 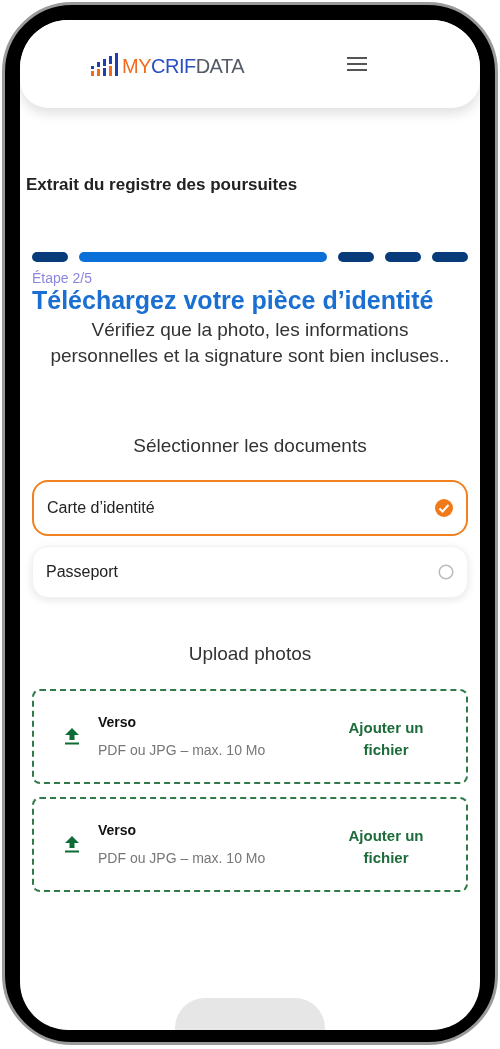 What do you see at coordinates (250, 445) in the screenshot?
I see `section-title: Sélectionner les documents` at bounding box center [250, 445].